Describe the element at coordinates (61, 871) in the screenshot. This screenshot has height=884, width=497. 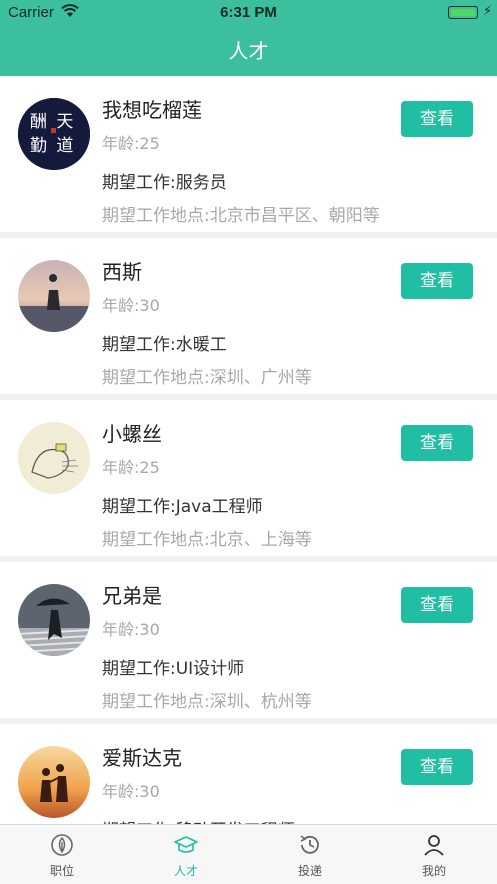
I see `tab-label: 职位` at that location.